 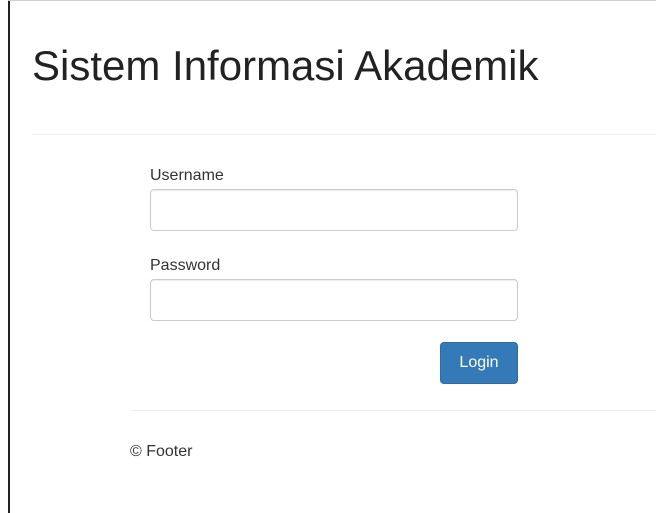 What do you see at coordinates (185, 265) in the screenshot?
I see `password-label: Password` at bounding box center [185, 265].